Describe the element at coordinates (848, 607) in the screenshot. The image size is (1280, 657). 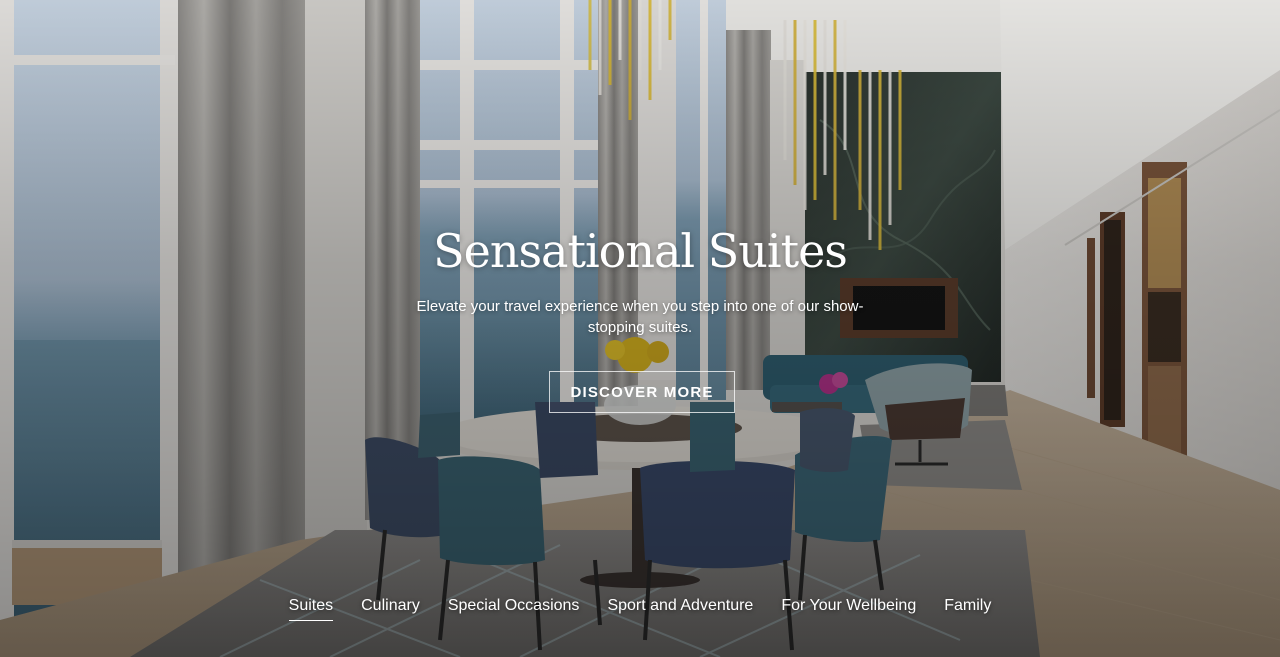
I see `category-tab-for-your-wellbeing: For Your Wellbeing` at that location.